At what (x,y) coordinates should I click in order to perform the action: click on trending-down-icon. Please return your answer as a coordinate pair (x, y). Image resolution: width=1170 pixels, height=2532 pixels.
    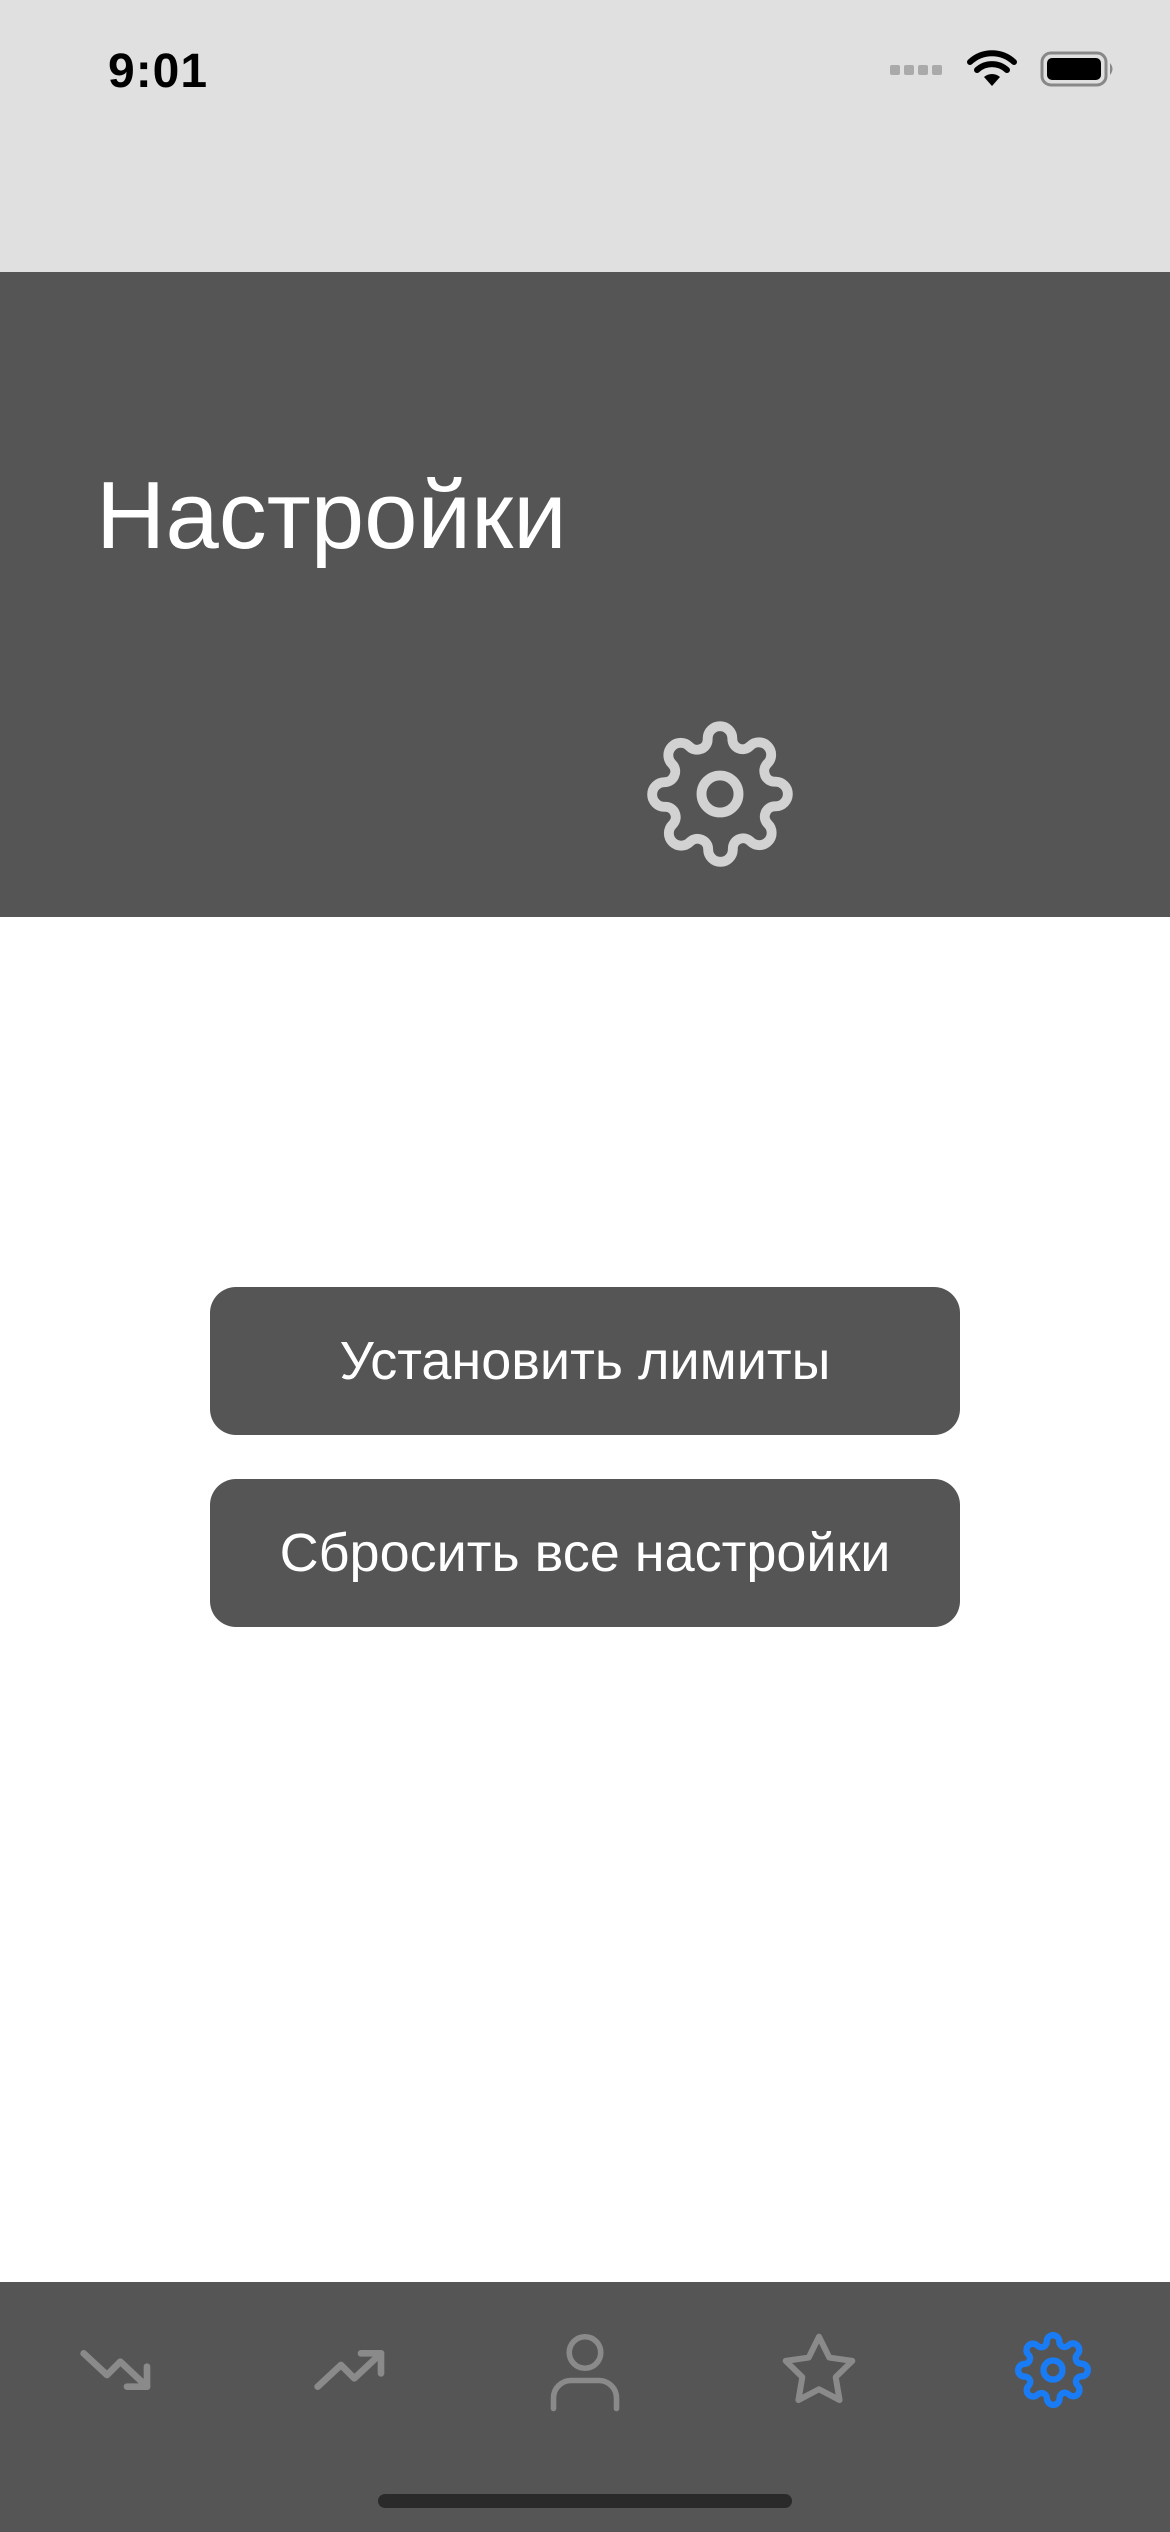
    Looking at the image, I should click on (117, 2372).